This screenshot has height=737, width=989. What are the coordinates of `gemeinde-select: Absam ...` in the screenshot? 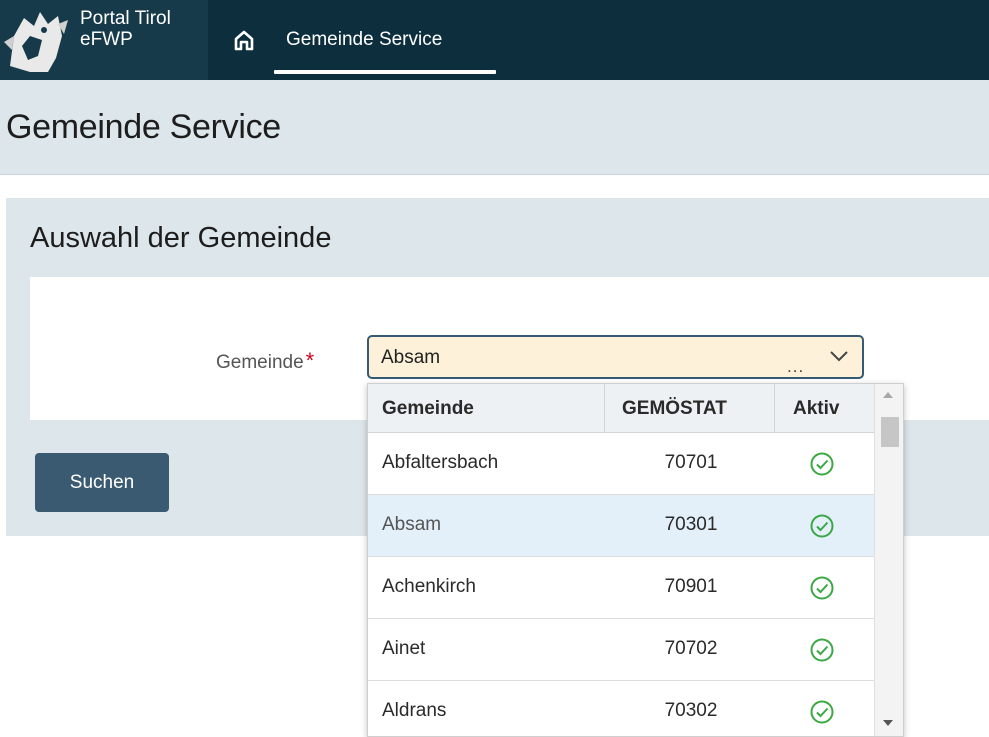 It's located at (615, 357).